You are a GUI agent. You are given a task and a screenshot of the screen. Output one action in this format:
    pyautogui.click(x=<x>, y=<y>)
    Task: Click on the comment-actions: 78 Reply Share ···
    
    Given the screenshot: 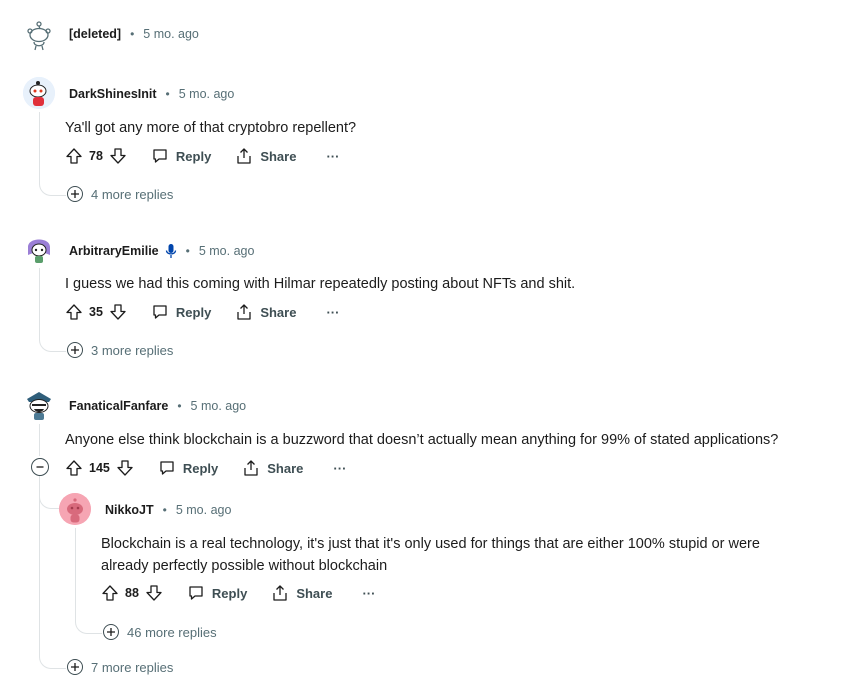 What is the action you would take?
    pyautogui.click(x=202, y=156)
    